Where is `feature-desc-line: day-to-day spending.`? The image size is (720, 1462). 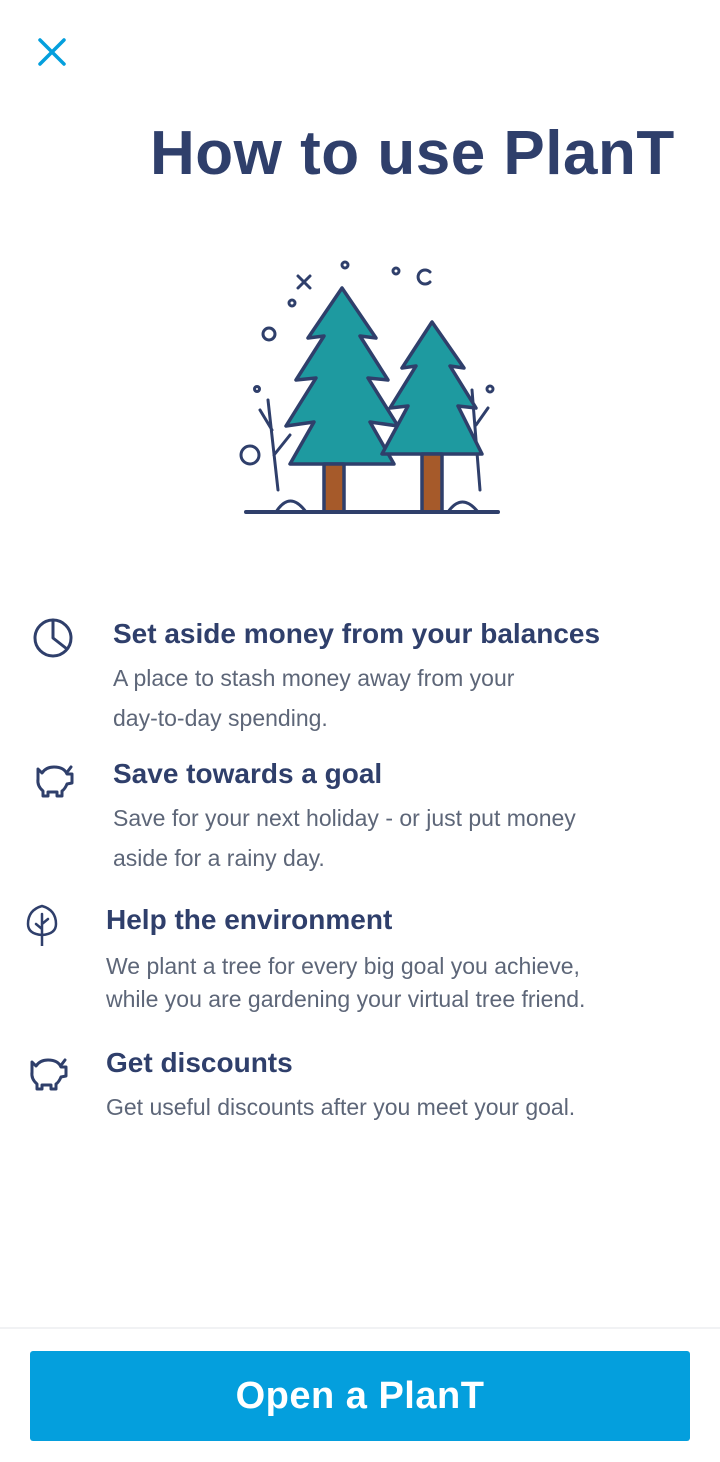
feature-desc-line: day-to-day spending. is located at coordinates (220, 718).